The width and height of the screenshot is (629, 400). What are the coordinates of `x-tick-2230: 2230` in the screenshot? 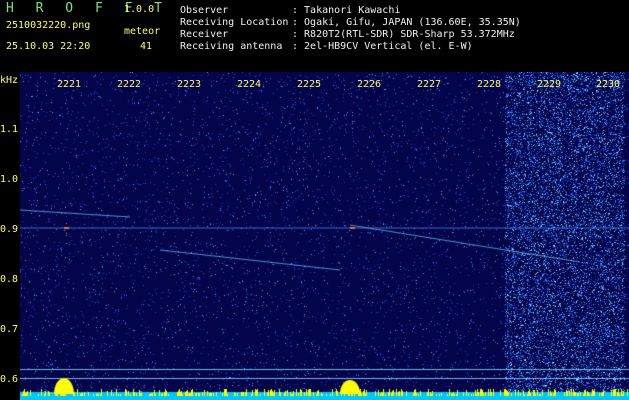 It's located at (608, 84).